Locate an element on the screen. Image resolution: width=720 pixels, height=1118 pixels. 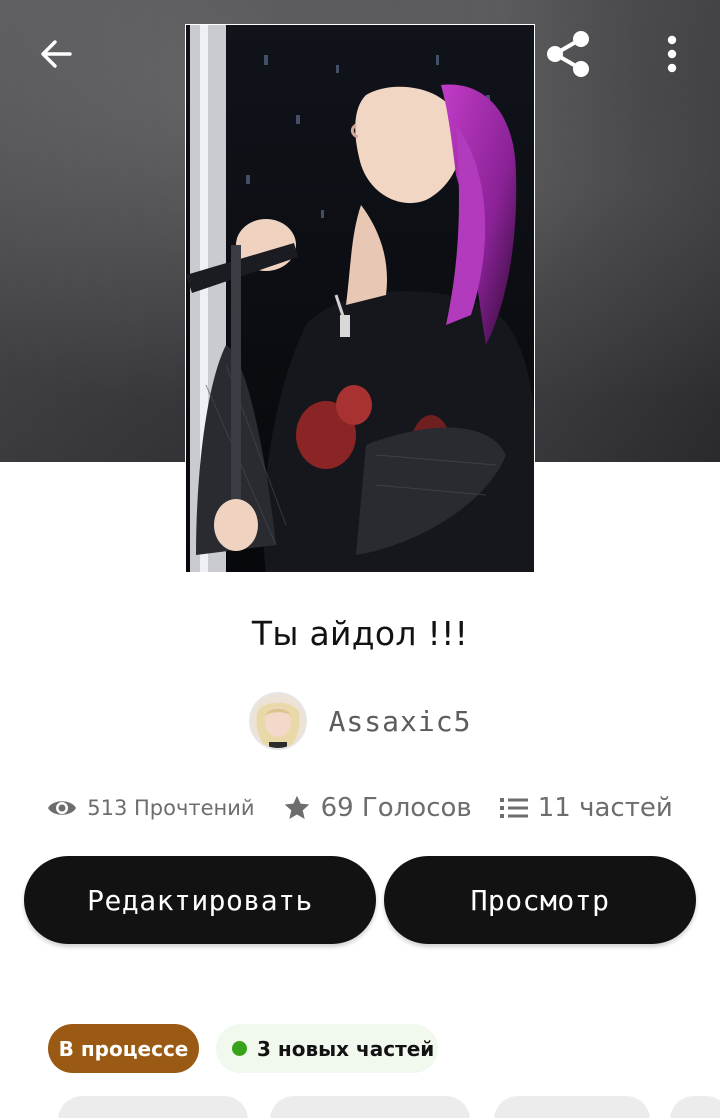
votes-stat: 69 Голосов is located at coordinates (377, 808).